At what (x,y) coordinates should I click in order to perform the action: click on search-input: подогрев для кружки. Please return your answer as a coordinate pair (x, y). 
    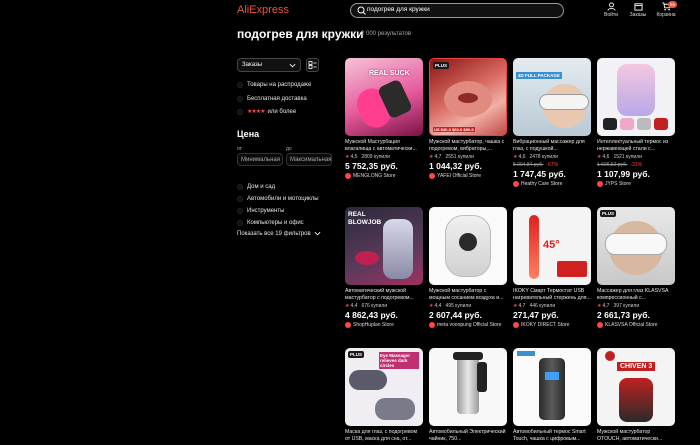
    Looking at the image, I should click on (398, 9).